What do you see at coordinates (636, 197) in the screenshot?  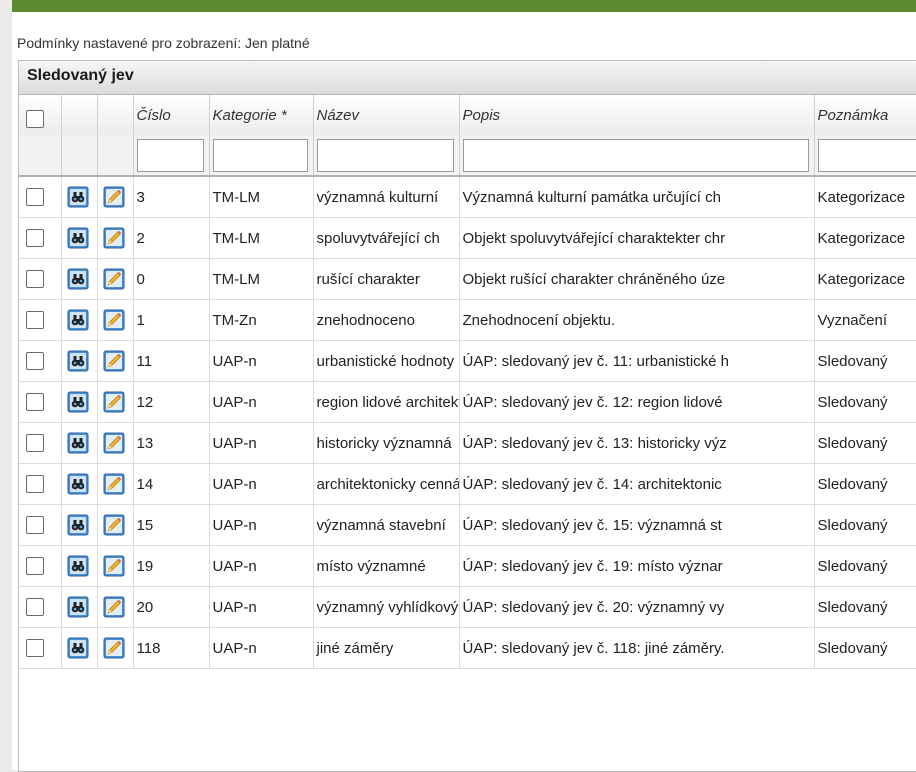 I see `cell-popis: Významná kulturní památka určující ch` at bounding box center [636, 197].